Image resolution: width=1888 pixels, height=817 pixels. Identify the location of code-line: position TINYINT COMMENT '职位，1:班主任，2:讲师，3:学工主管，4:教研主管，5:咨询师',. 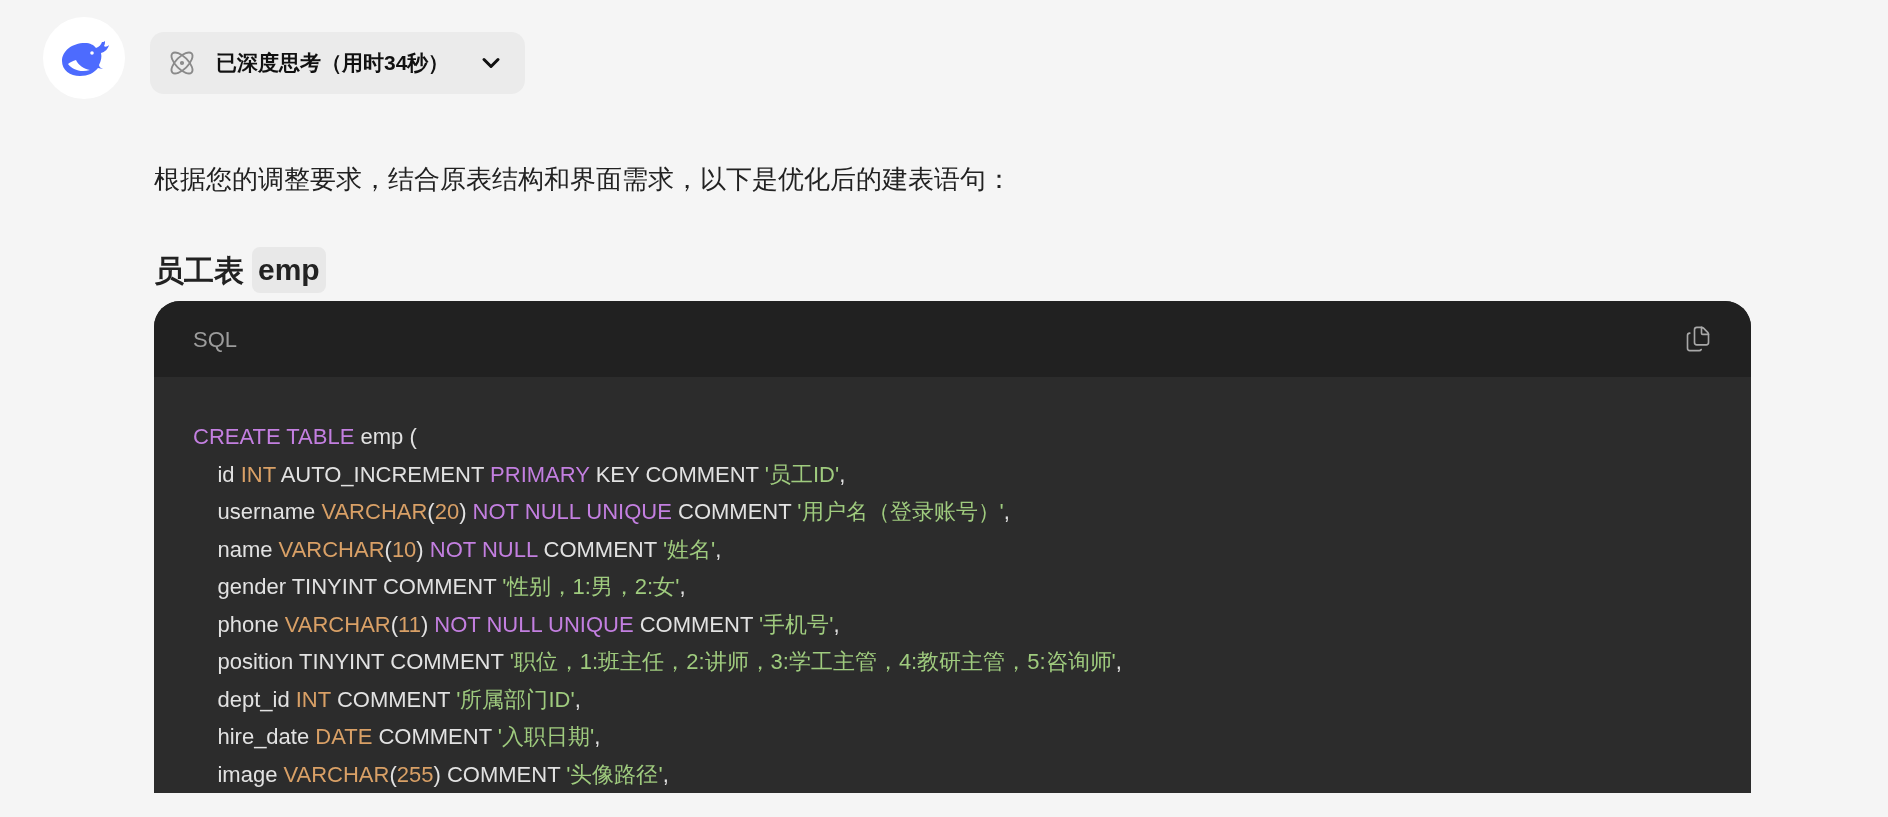
(669, 662).